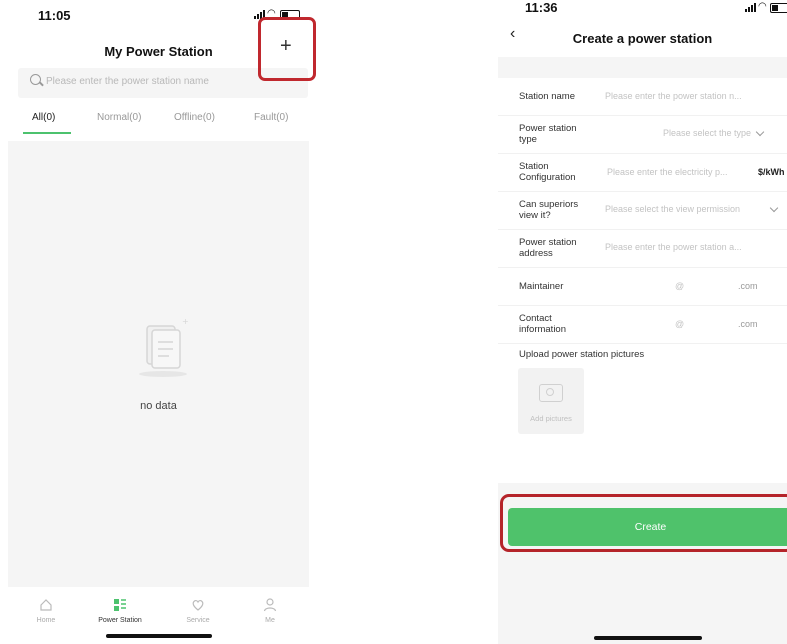 Image resolution: width=787 pixels, height=644 pixels. I want to click on nav-me-label: Me, so click(270, 620).